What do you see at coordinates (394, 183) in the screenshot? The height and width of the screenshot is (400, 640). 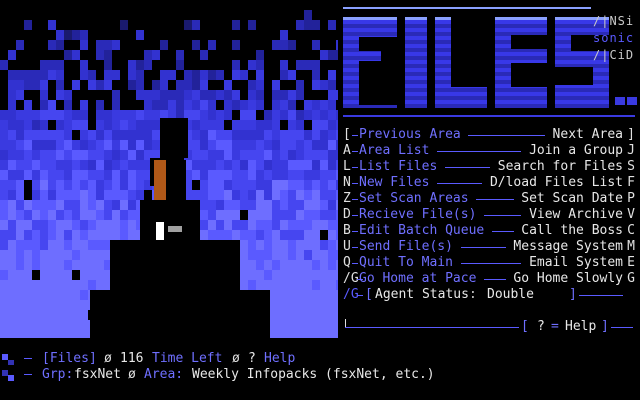 I see `menu-option-left: New Files` at bounding box center [394, 183].